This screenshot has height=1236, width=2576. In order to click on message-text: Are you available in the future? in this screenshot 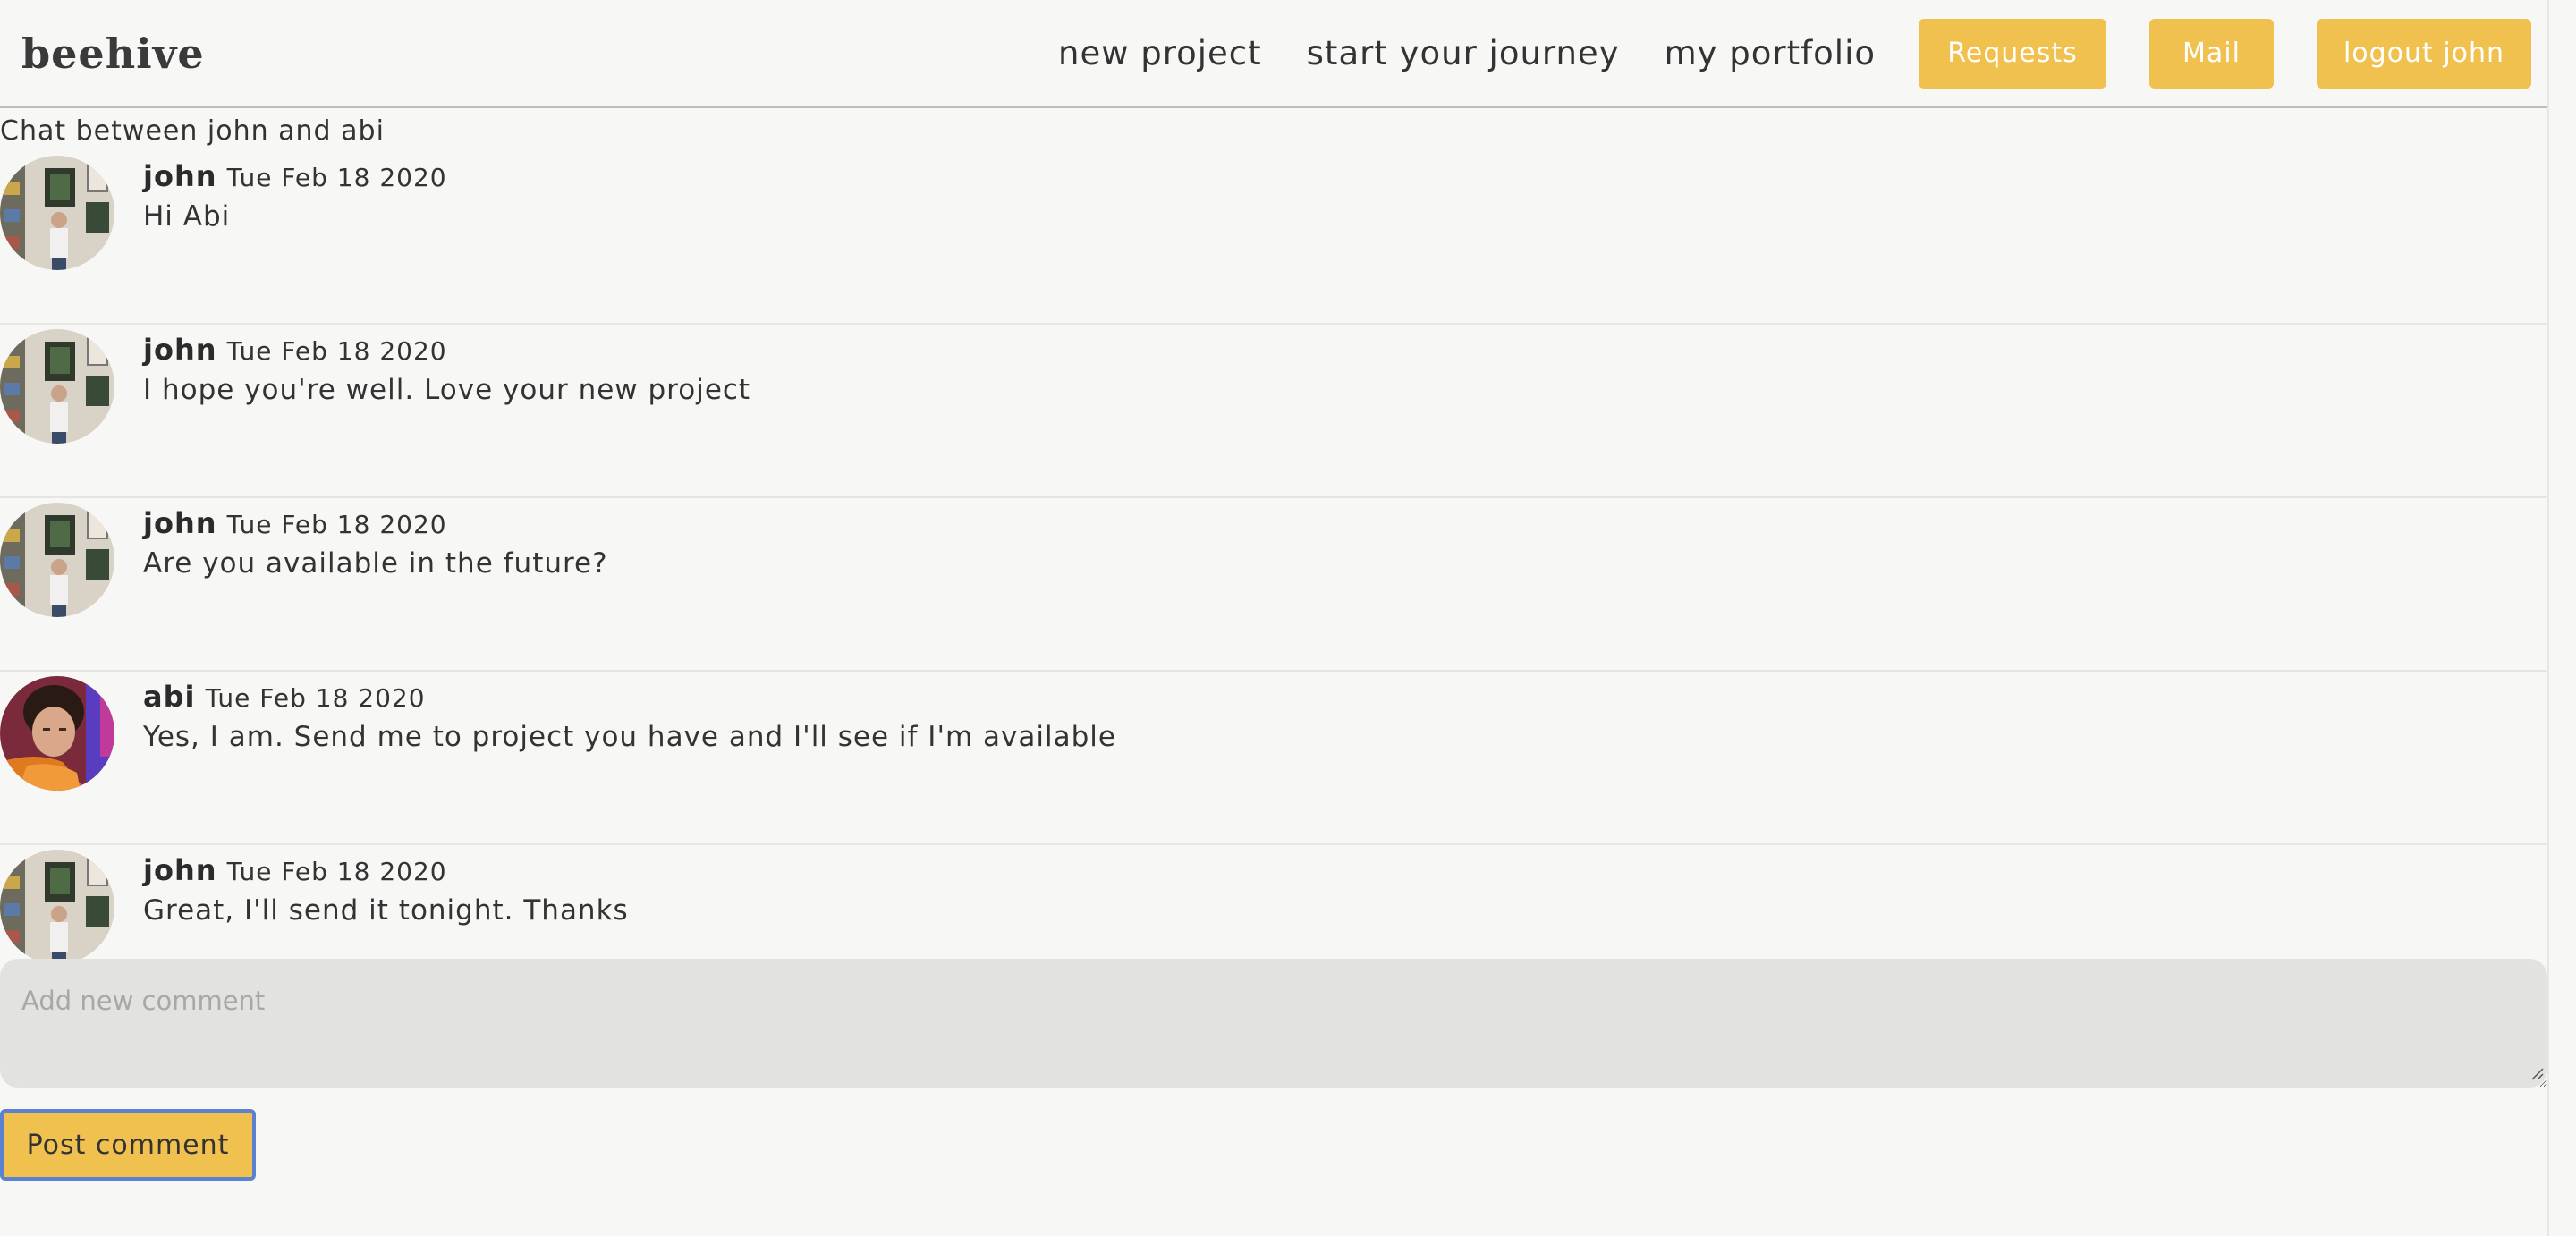, I will do `click(375, 564)`.